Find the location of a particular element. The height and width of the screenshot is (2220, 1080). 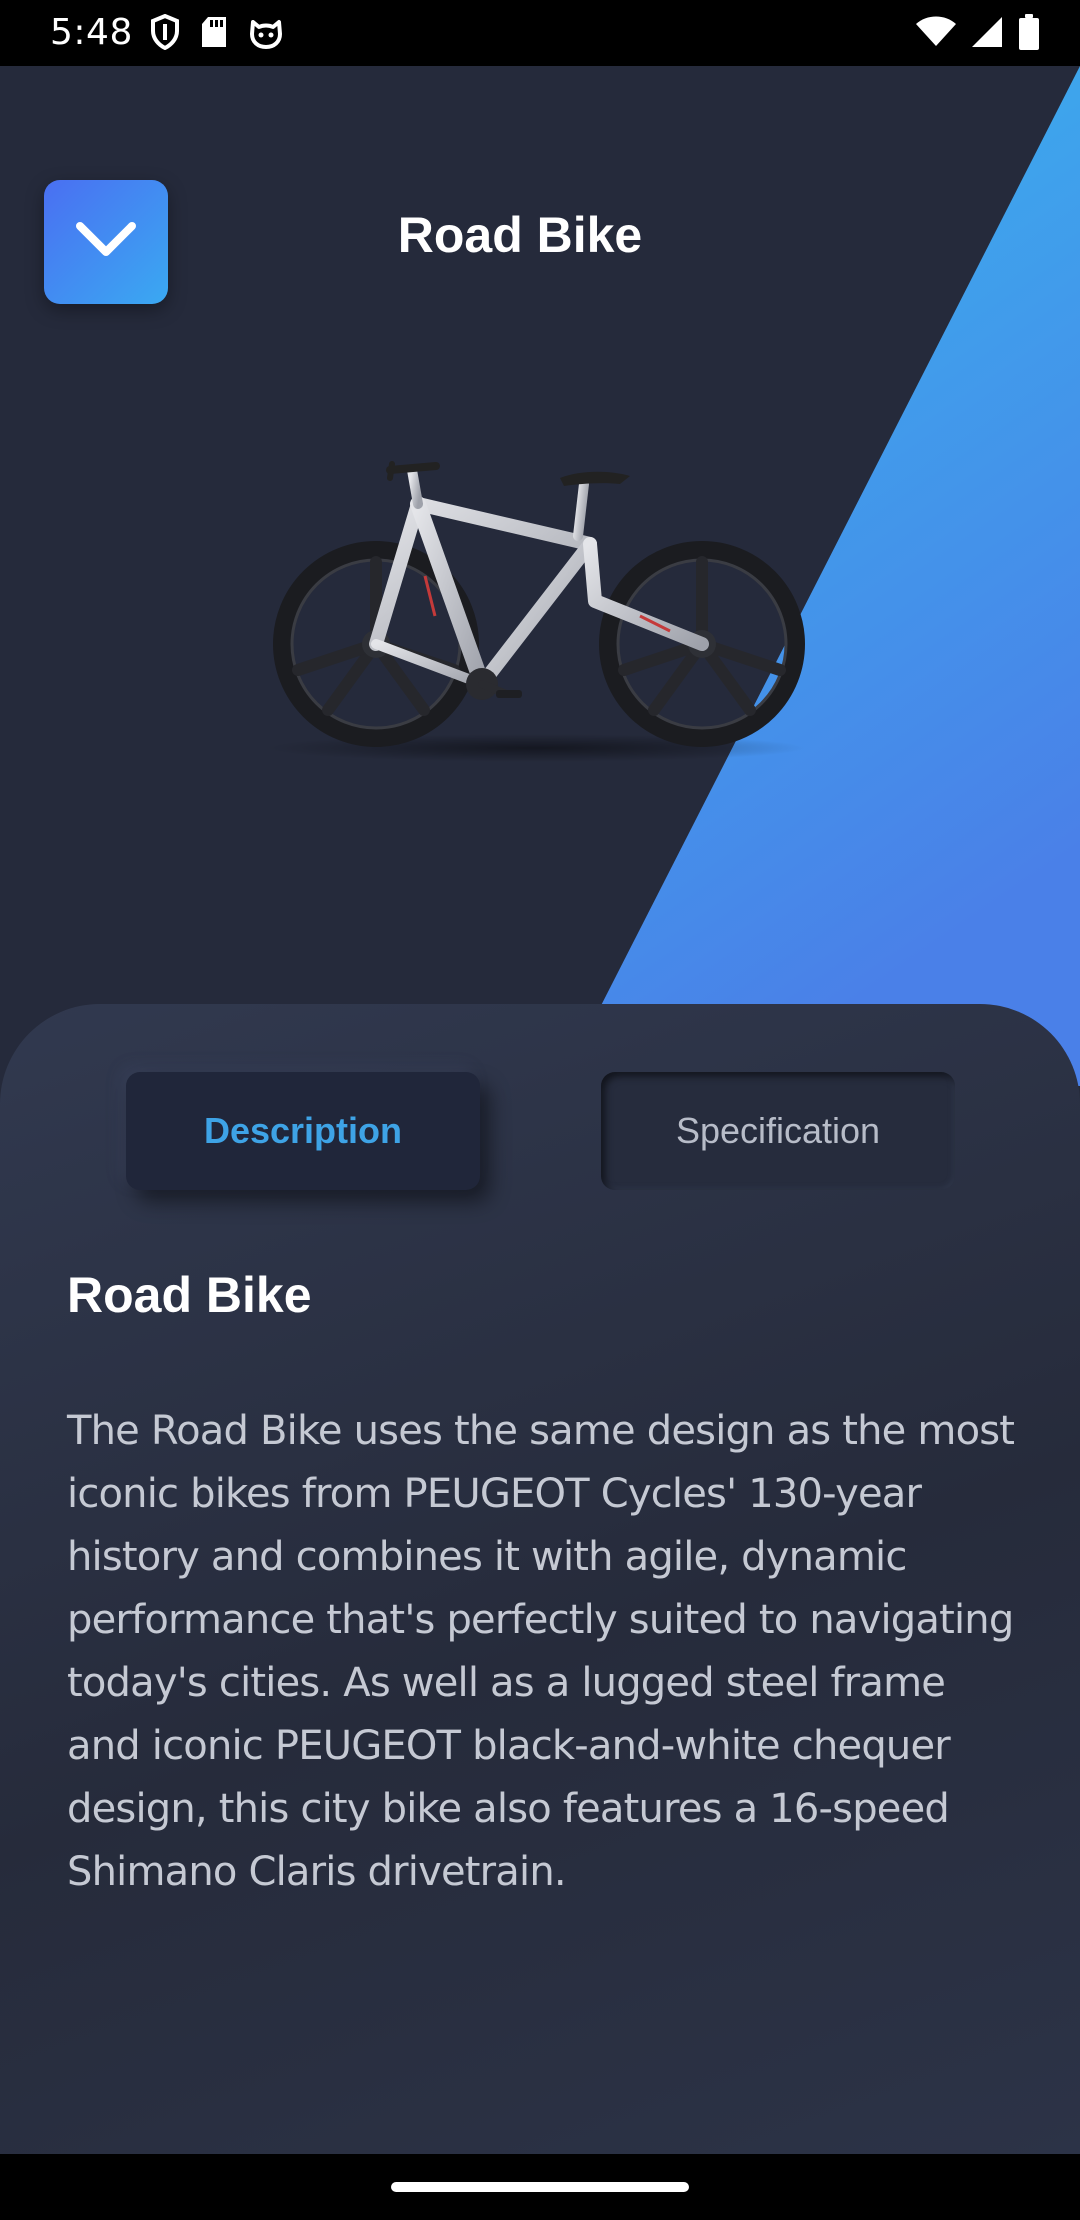

status-left-icons is located at coordinates (217, 34).